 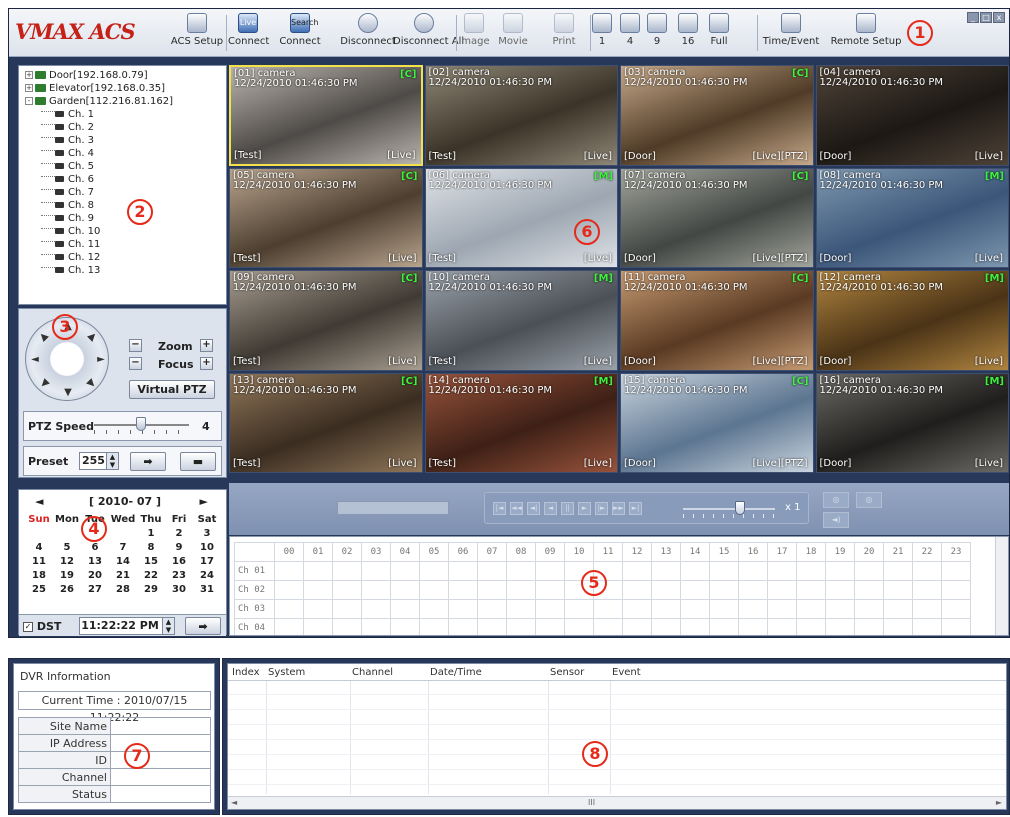 I want to click on tree-channel: Ch. 6, so click(x=125, y=179).